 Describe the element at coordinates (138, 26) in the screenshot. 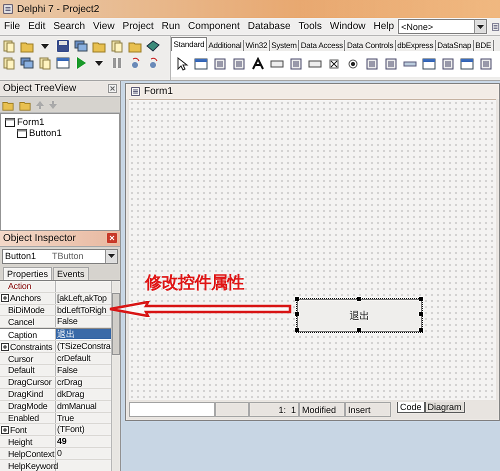

I see `menu-item: Project` at that location.